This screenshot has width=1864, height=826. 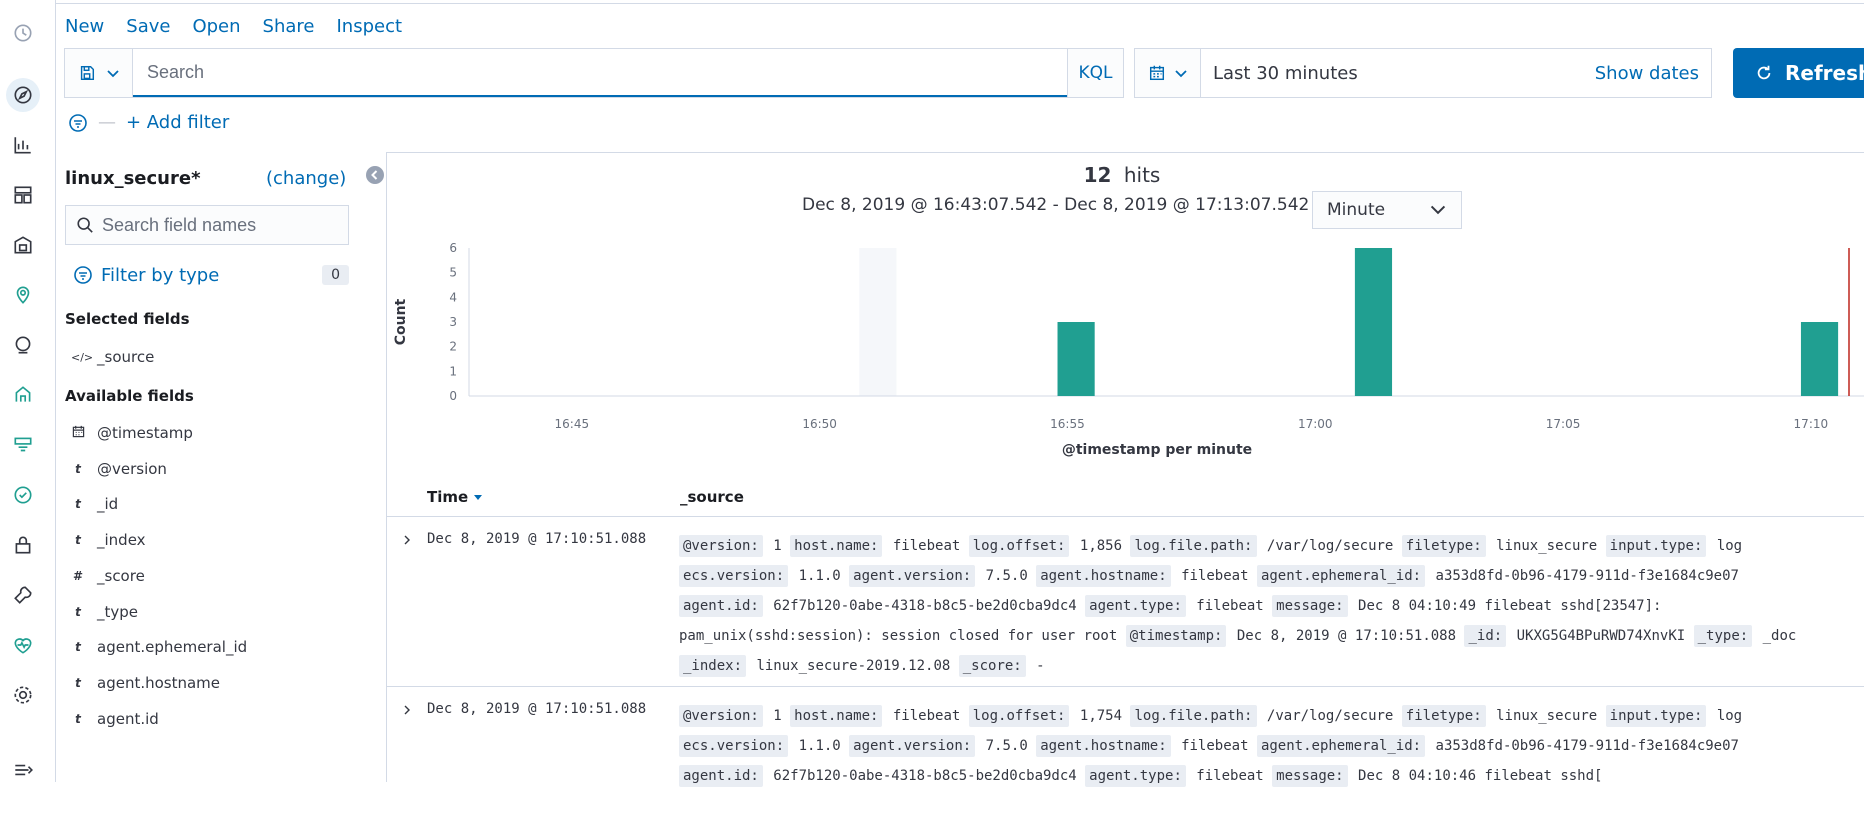 I want to click on filter-options-icon, so click(x=78, y=123).